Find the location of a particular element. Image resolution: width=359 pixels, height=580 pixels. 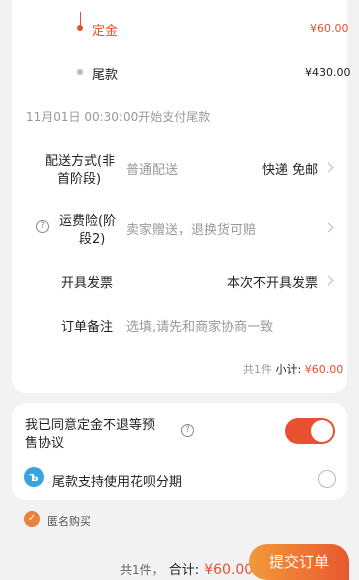

insurance-label-line2: 段2) is located at coordinates (92, 239).